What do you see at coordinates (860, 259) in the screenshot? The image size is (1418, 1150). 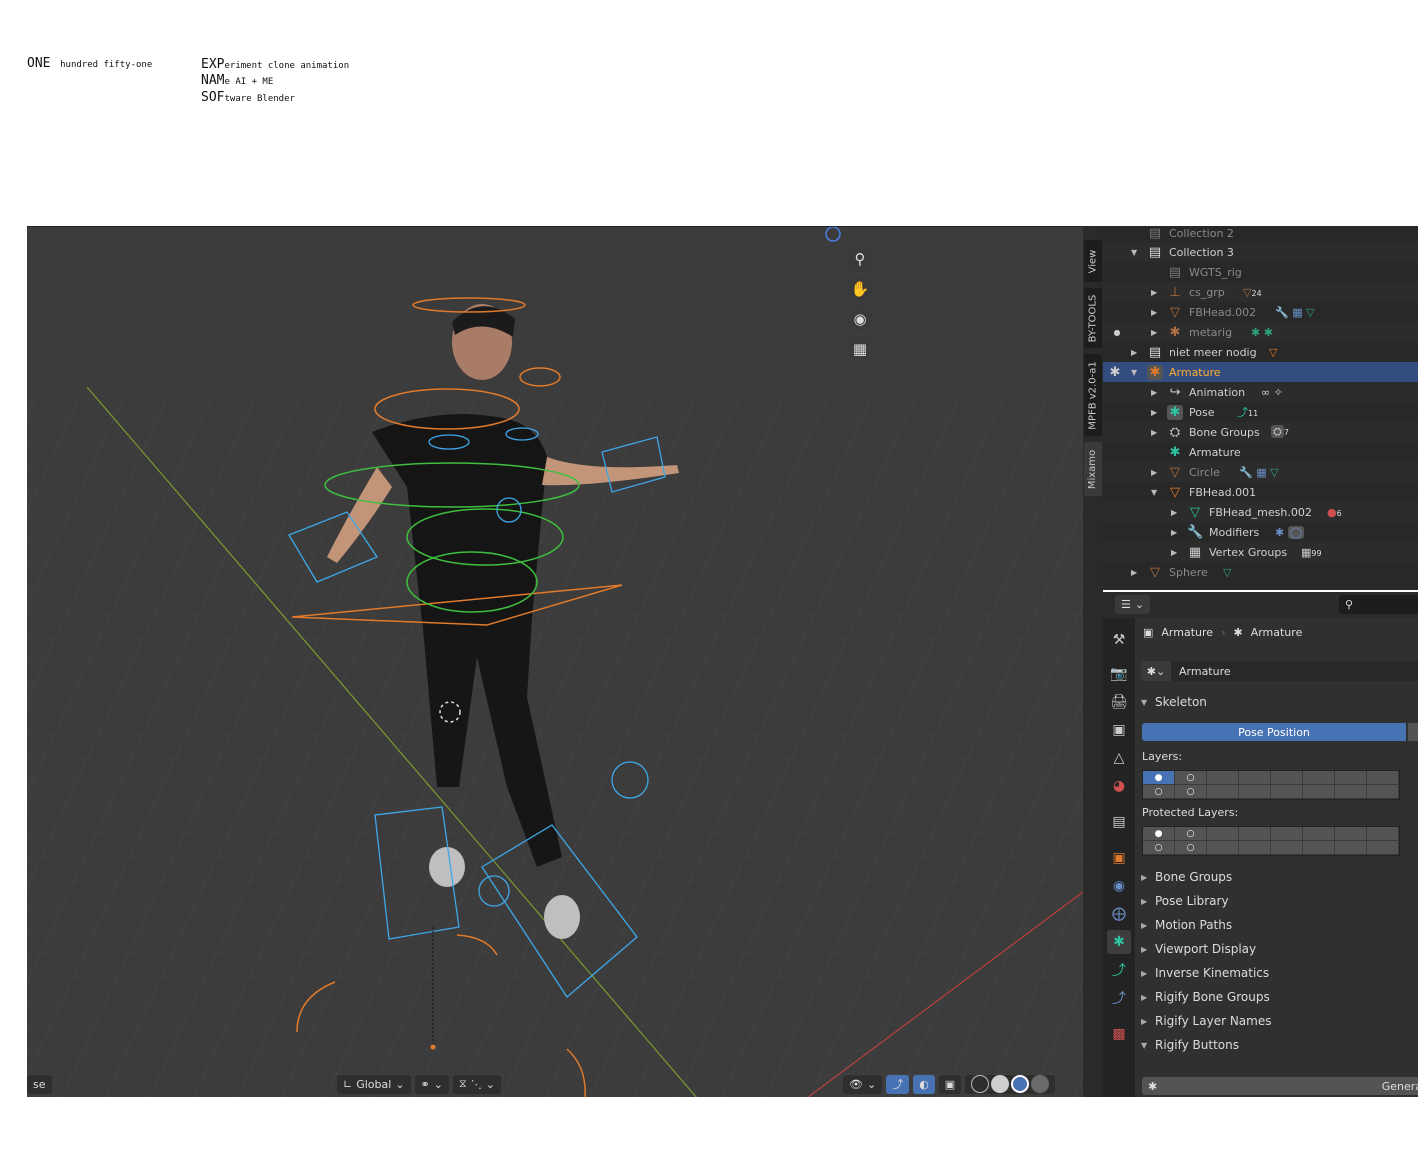 I see `zoom-icon: ⚲` at bounding box center [860, 259].